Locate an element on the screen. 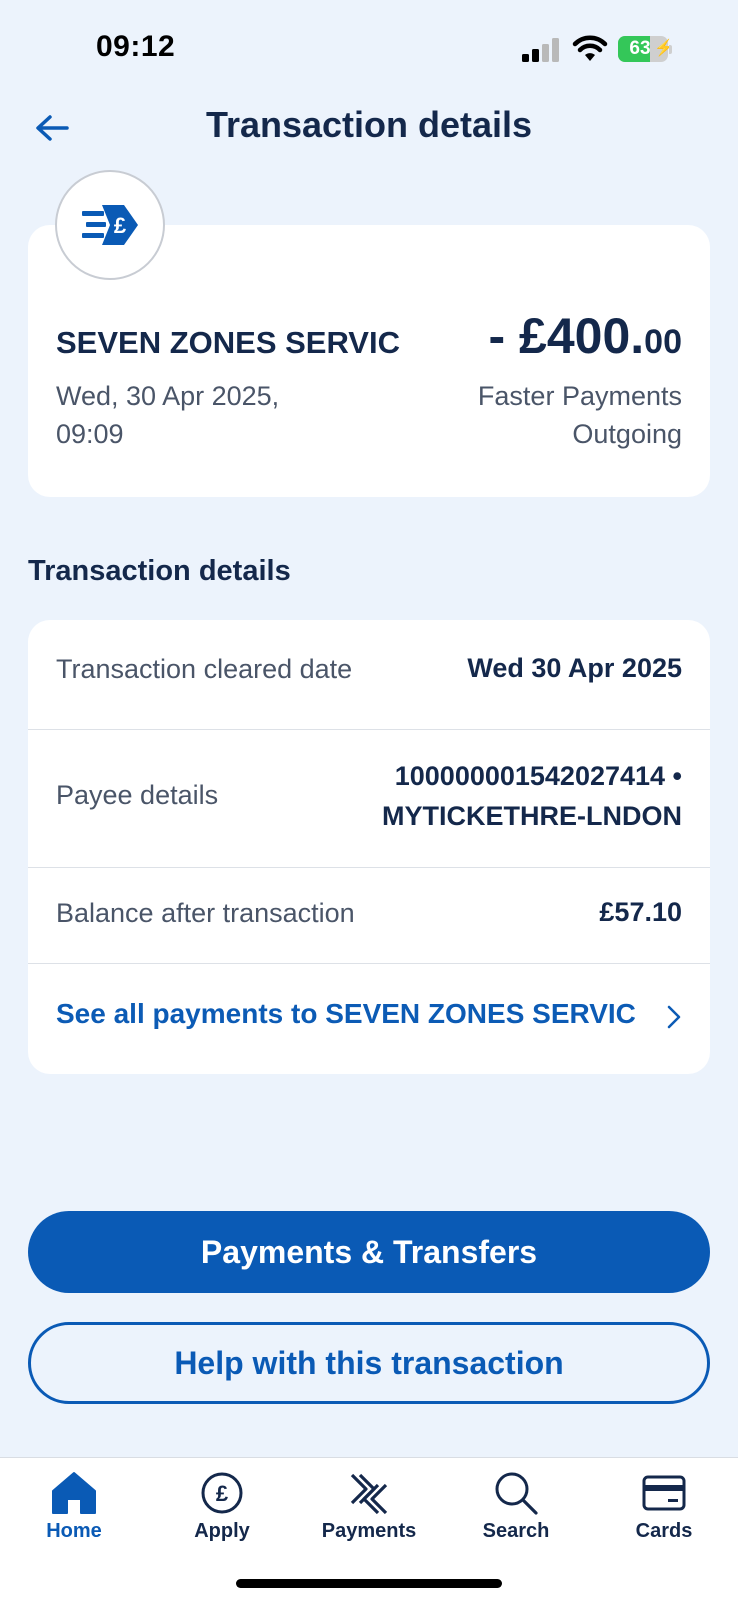  balance-value: £57.10 is located at coordinates (640, 912).